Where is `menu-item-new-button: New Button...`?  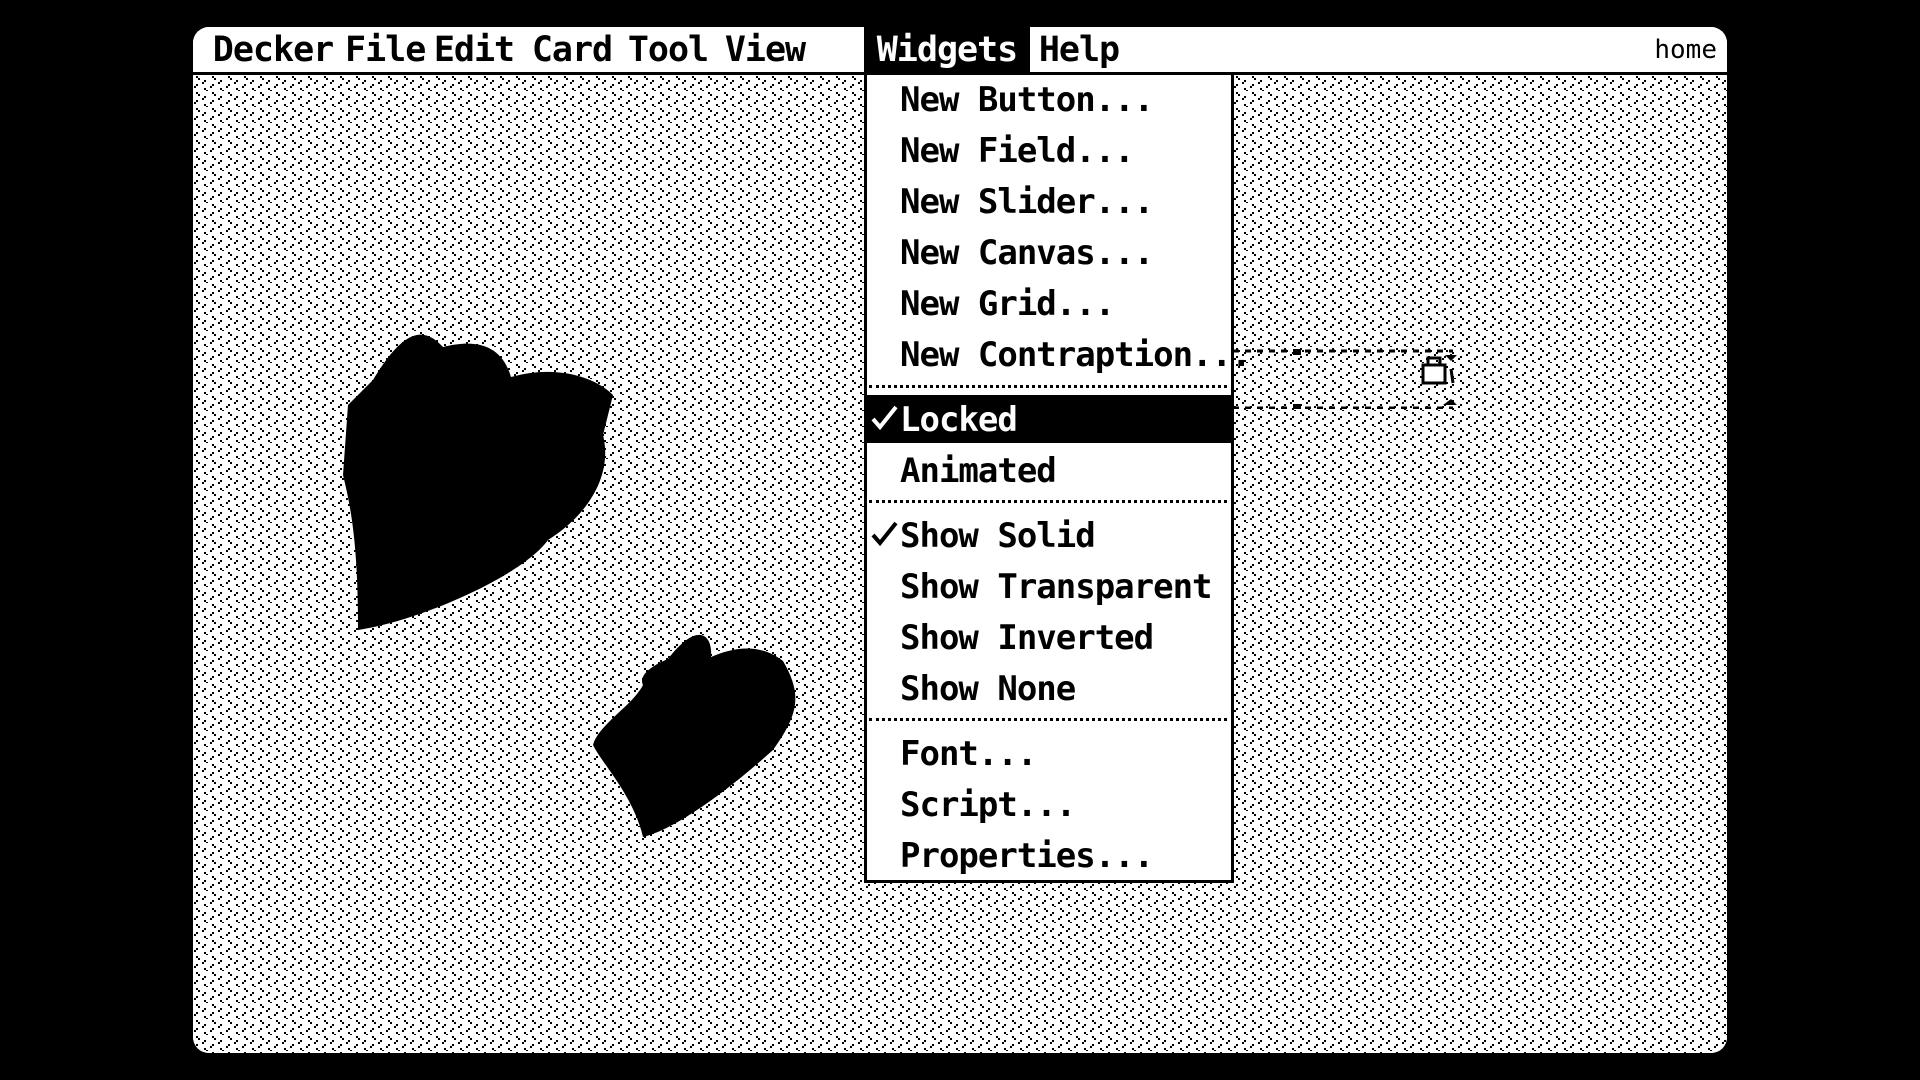 menu-item-new-button: New Button... is located at coordinates (1049, 99).